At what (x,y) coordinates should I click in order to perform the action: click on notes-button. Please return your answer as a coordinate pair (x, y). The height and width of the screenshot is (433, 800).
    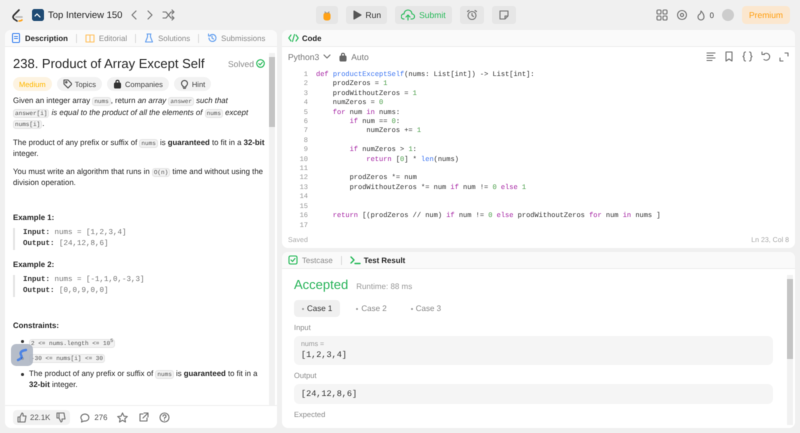
    Looking at the image, I should click on (504, 15).